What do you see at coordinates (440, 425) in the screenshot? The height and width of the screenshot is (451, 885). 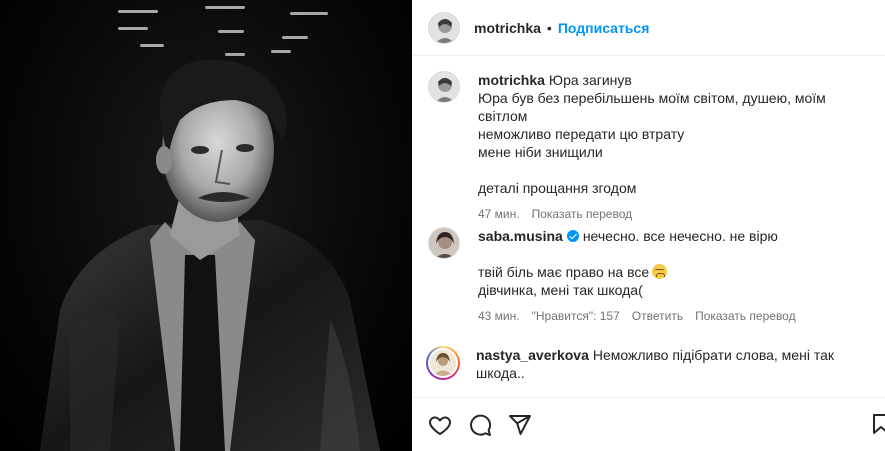 I see `heart-icon` at bounding box center [440, 425].